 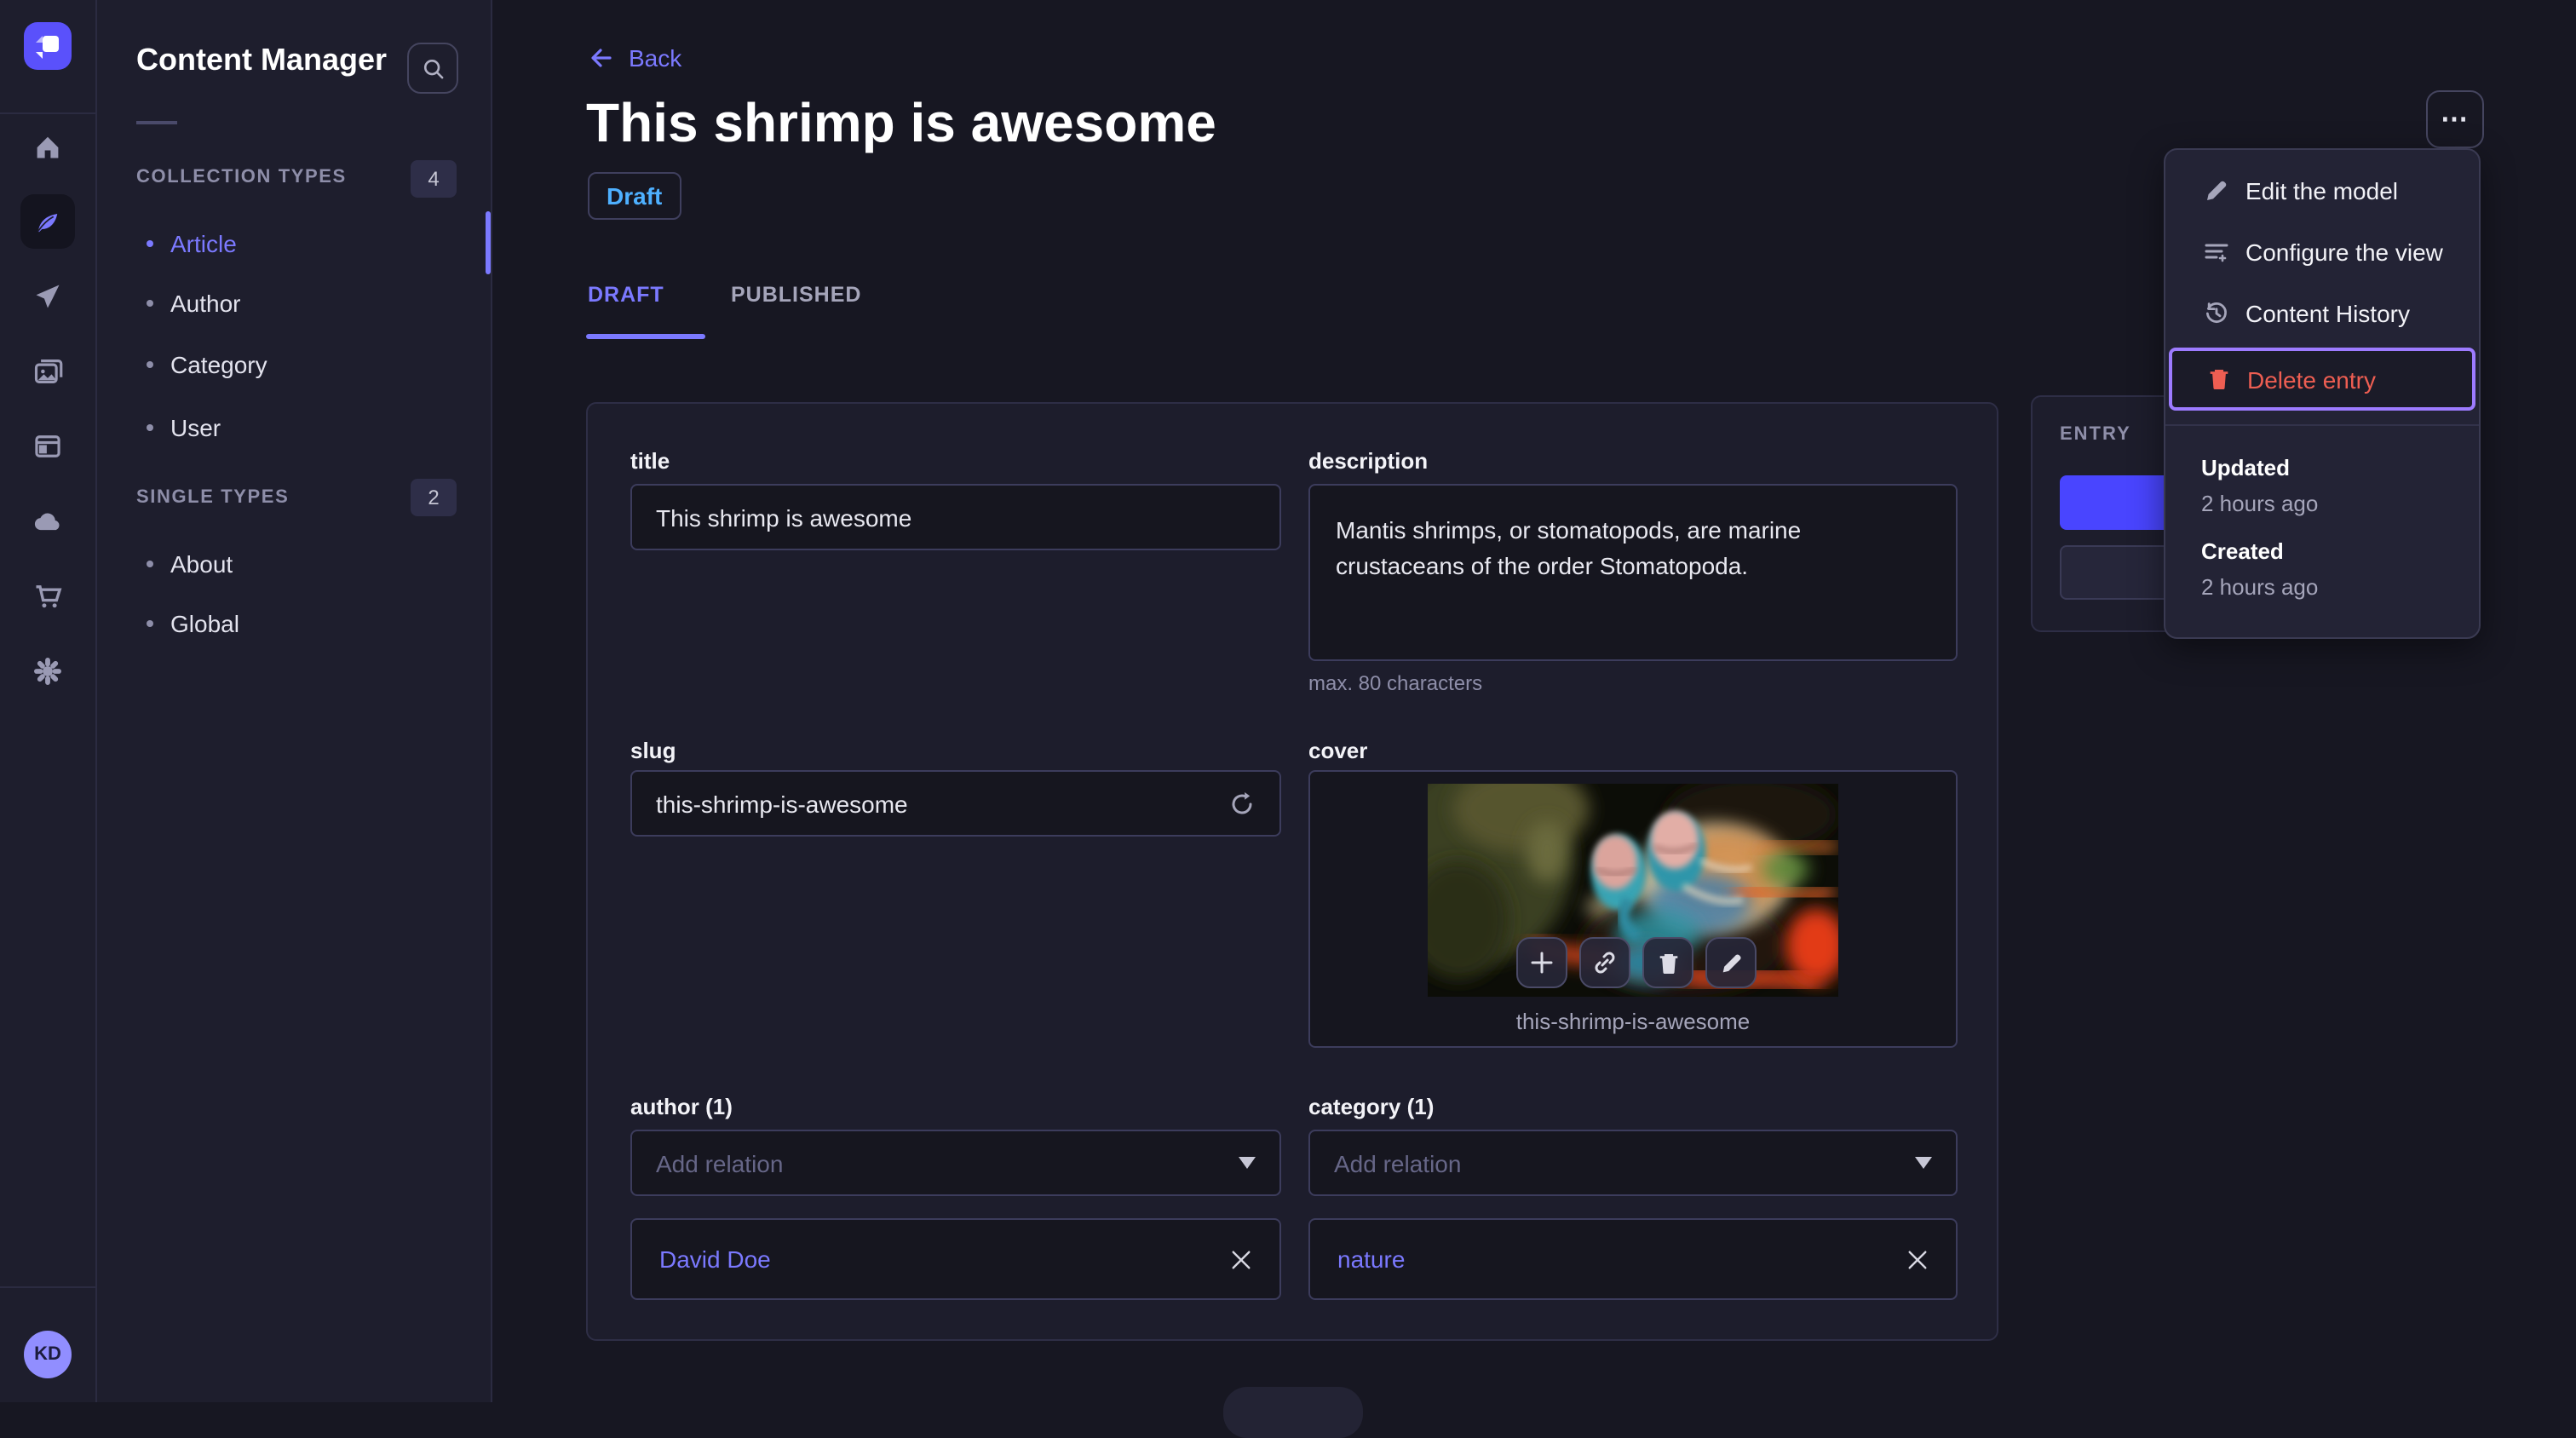 What do you see at coordinates (1371, 1259) in the screenshot?
I see `relation-link-nature: nature` at bounding box center [1371, 1259].